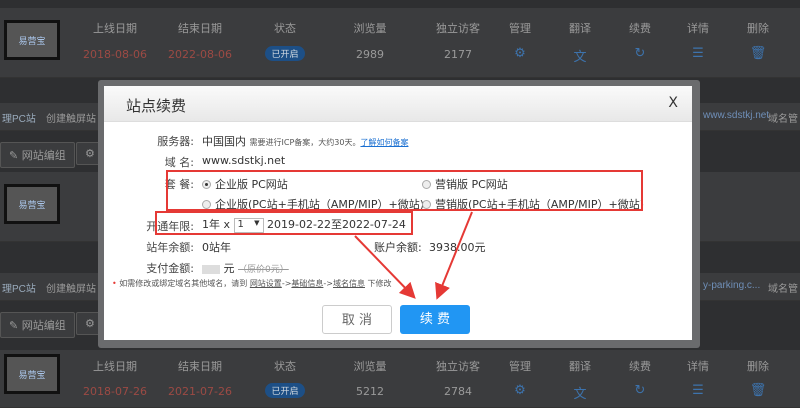  I want to click on package-option-2: 营销版 PC网站, so click(465, 184).